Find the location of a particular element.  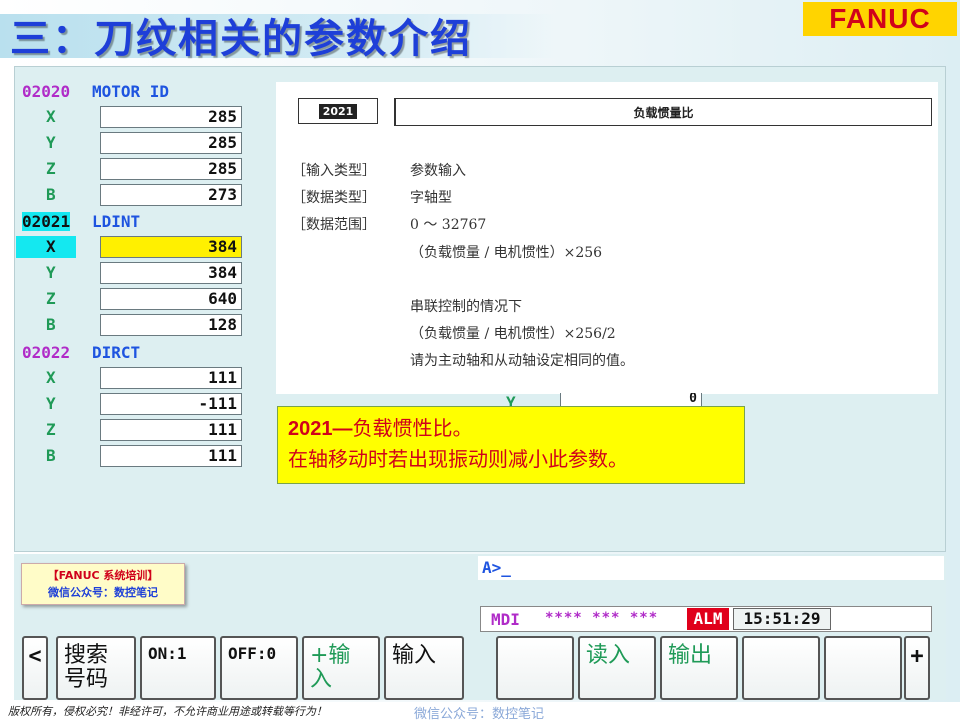

soft-key-2: ON:1 is located at coordinates (178, 668).